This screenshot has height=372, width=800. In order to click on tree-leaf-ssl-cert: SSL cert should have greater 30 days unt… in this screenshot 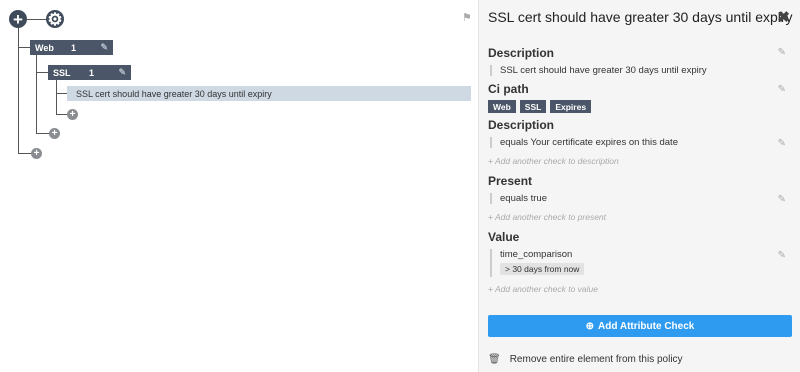, I will do `click(269, 93)`.